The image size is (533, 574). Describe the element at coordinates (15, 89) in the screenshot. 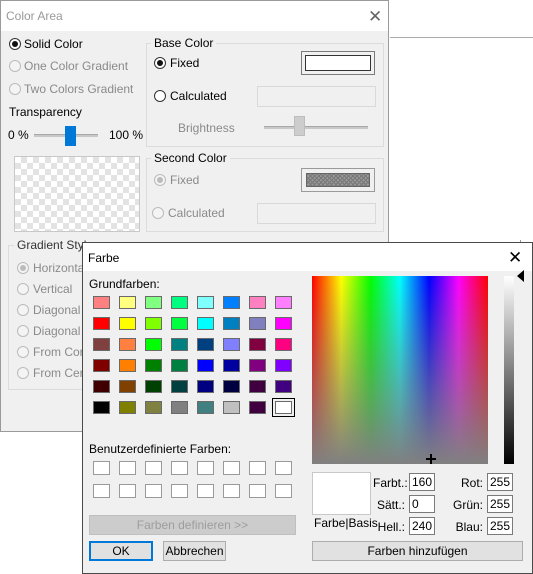

I see `two-colors-gradient-radio` at that location.